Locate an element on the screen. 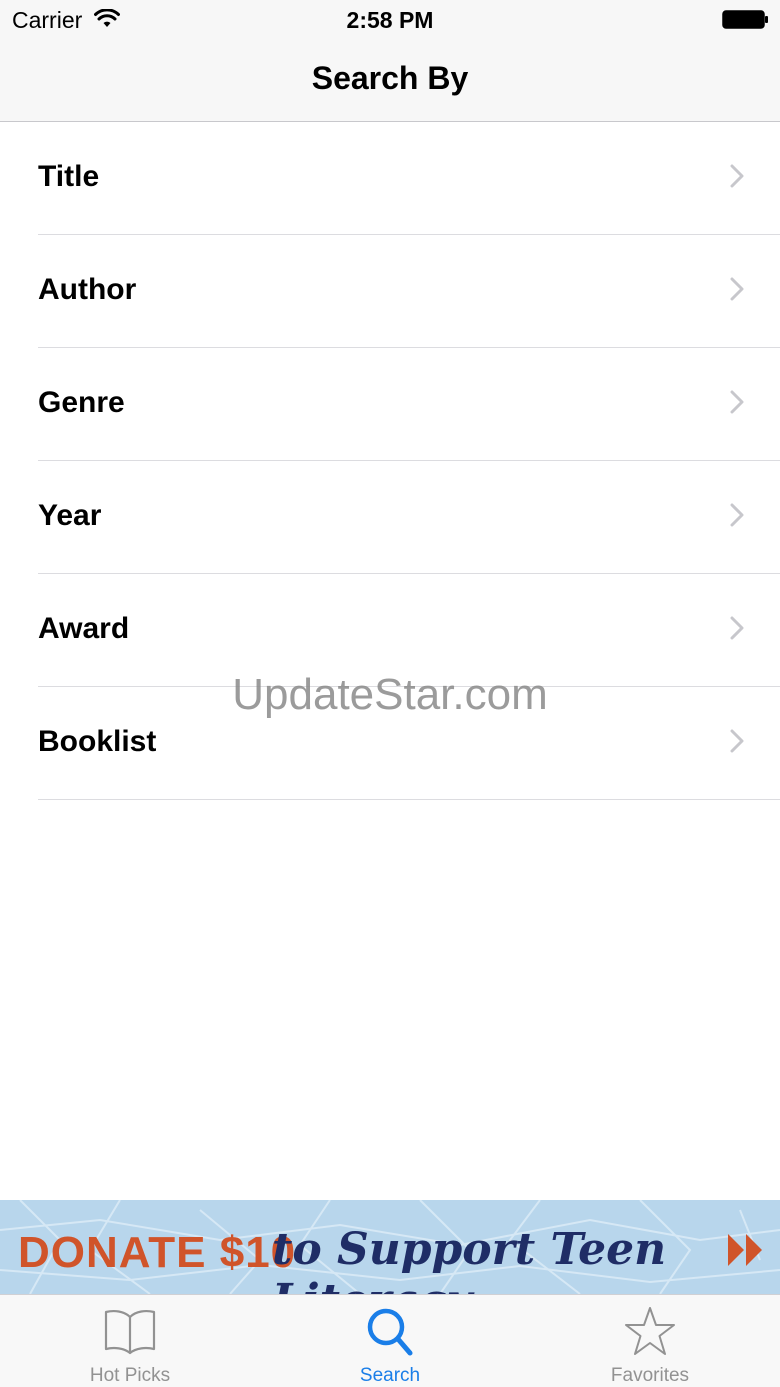  tab-search: Search is located at coordinates (390, 1341).